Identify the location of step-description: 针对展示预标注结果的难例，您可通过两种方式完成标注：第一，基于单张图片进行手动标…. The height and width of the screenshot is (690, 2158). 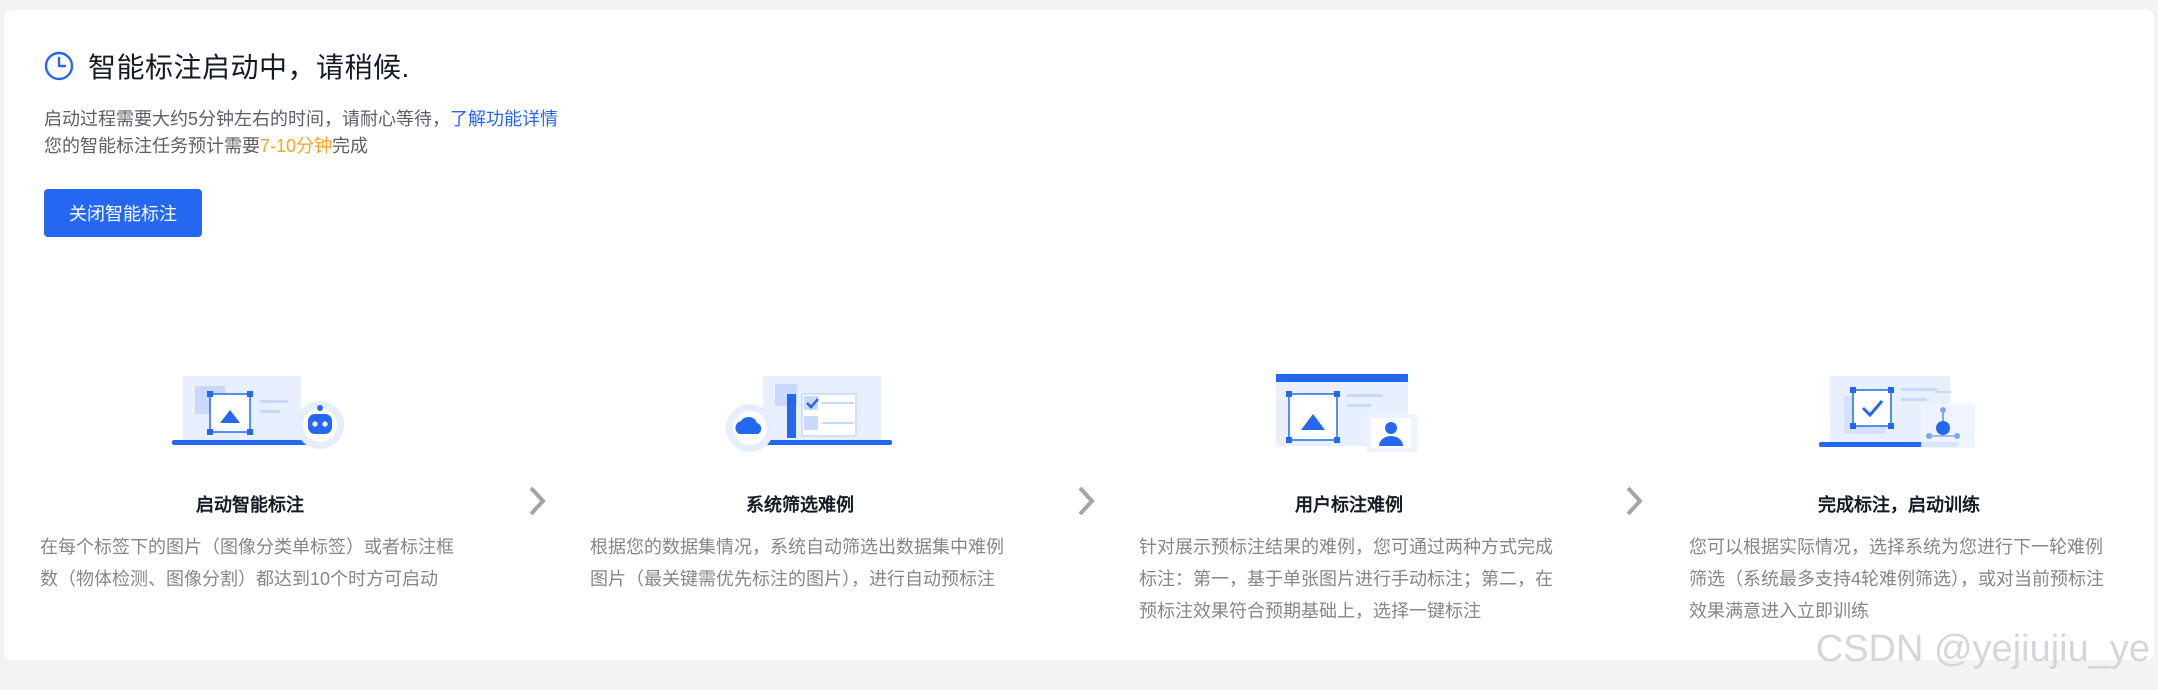
(1346, 579).